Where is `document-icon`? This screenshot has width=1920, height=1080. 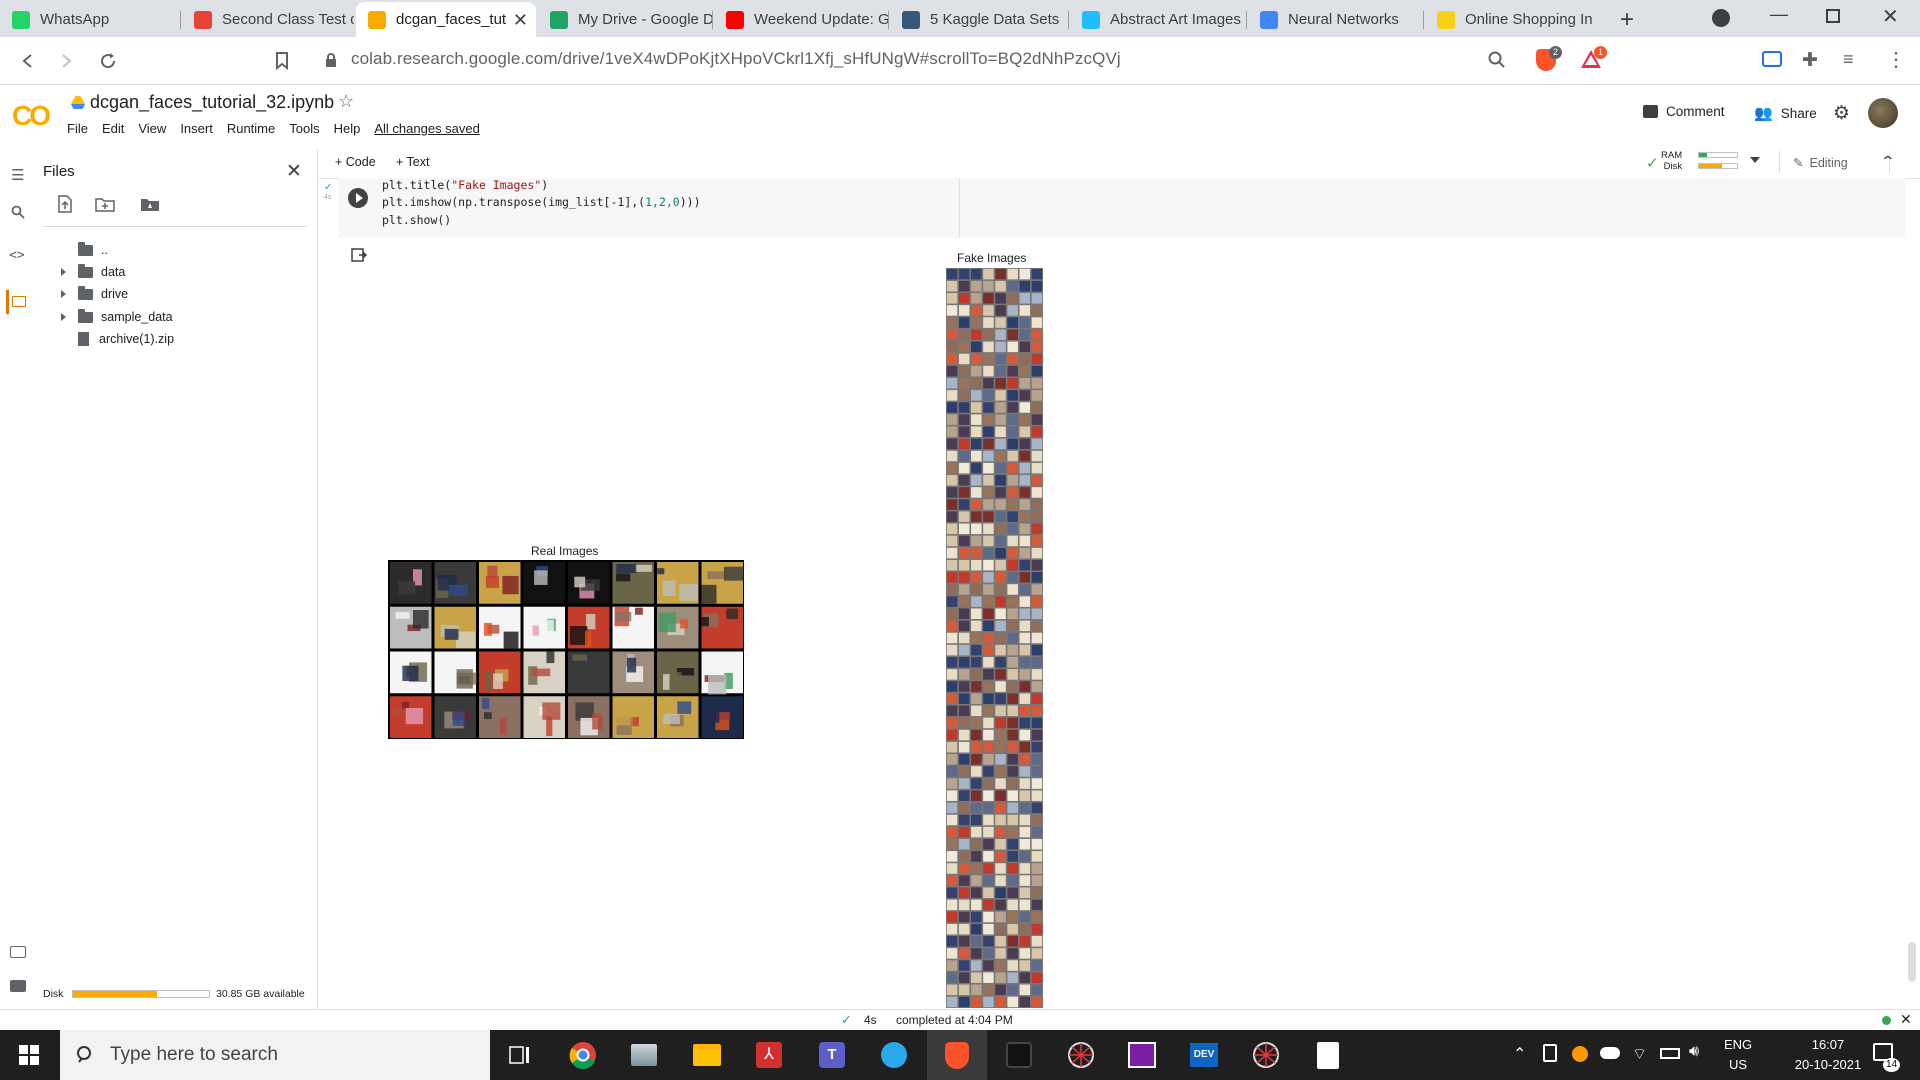
document-icon is located at coordinates (1328, 1055).